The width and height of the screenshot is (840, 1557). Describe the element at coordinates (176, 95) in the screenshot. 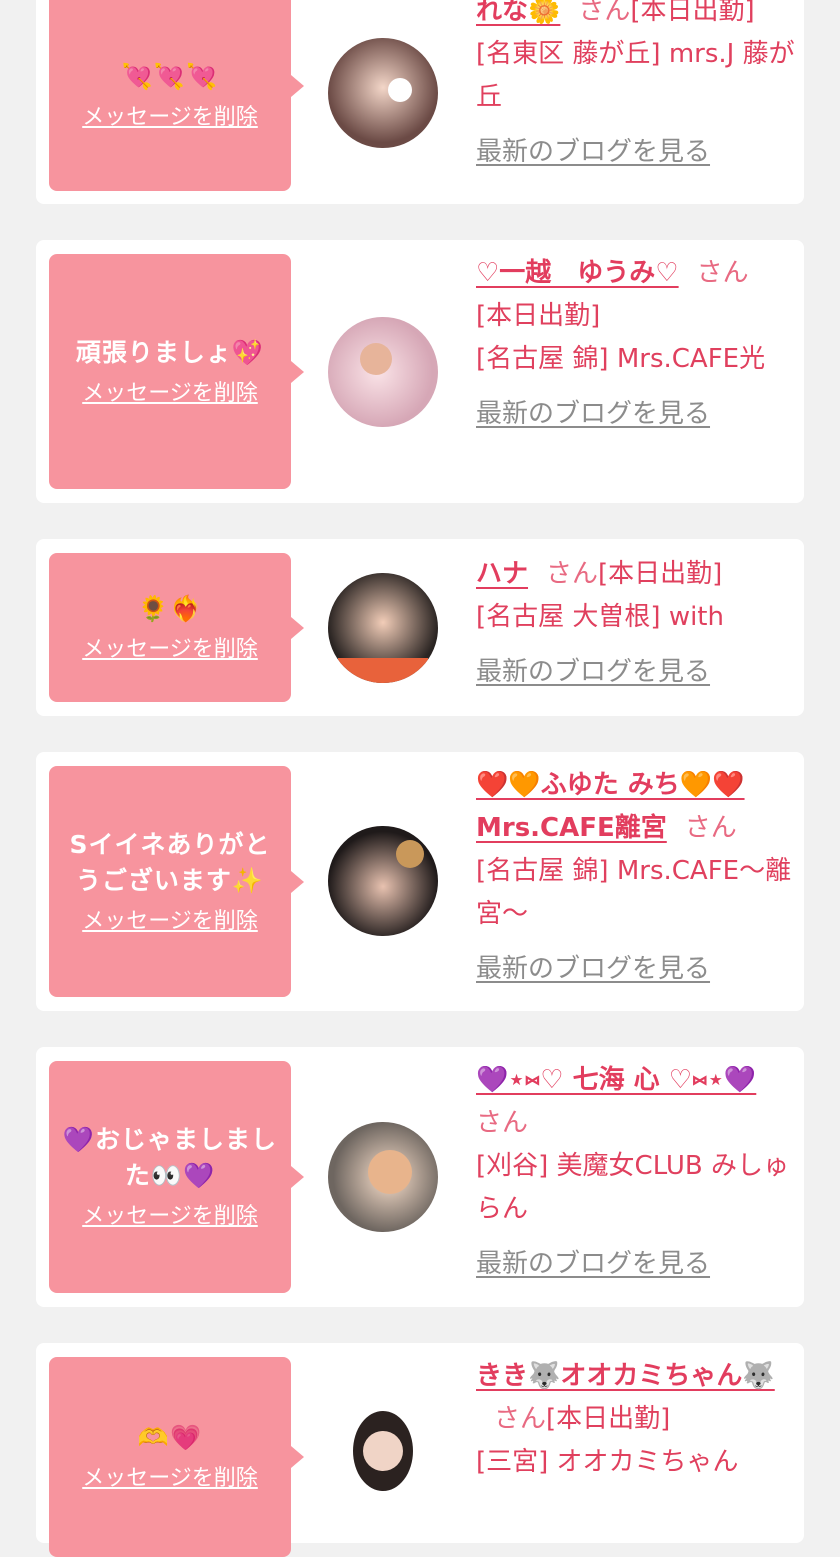

I see `message-bubble: 💘💘💘 メッセージを削除` at that location.